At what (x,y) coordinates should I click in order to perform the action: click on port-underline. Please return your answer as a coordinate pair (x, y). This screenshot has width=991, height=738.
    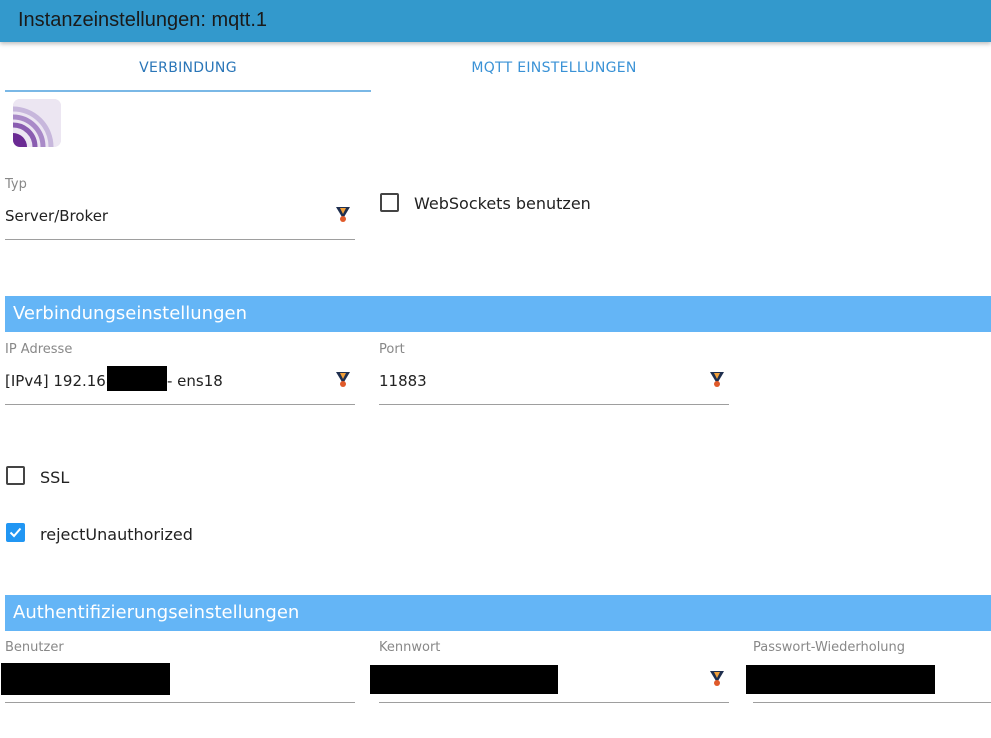
    Looking at the image, I should click on (554, 404).